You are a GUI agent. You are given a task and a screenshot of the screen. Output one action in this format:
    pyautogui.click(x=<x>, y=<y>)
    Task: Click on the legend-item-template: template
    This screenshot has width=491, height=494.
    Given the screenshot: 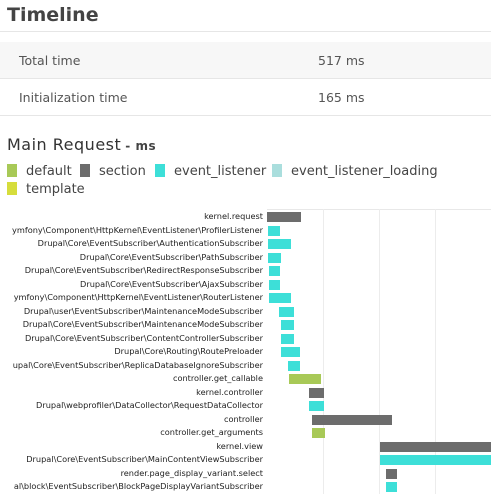 What is the action you would take?
    pyautogui.click(x=46, y=190)
    